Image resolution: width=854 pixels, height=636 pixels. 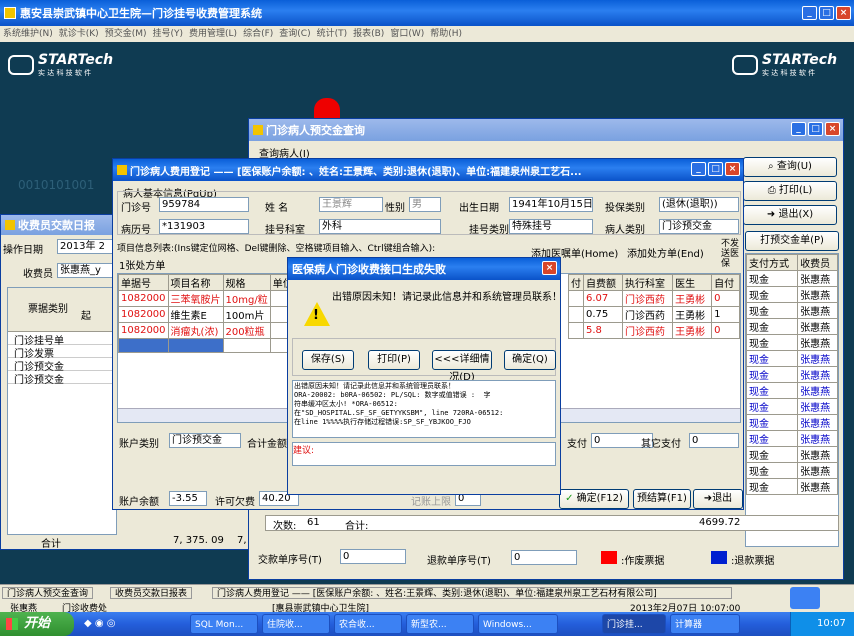 What do you see at coordinates (373, 556) in the screenshot?
I see `trans-no-field: 0` at bounding box center [373, 556].